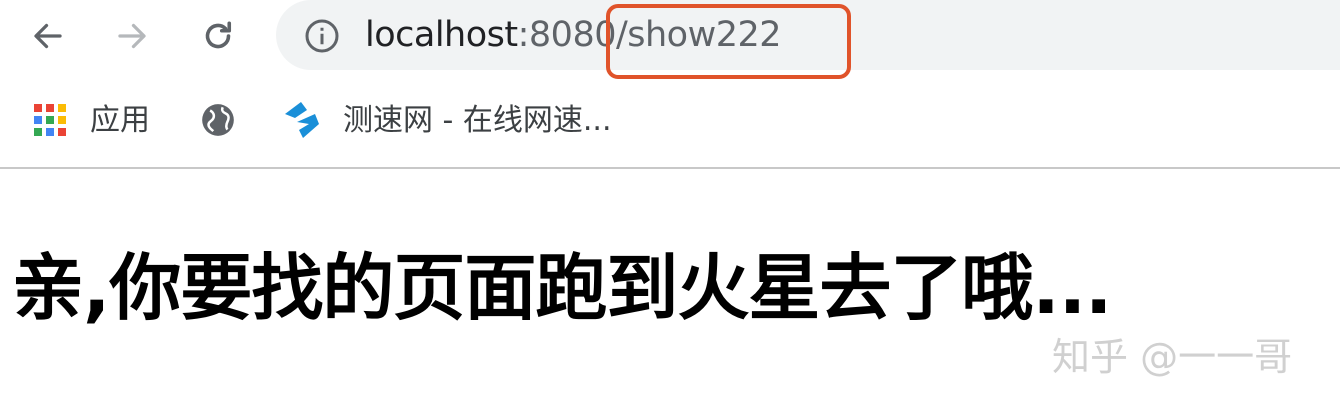 The height and width of the screenshot is (412, 1340). I want to click on speedtest-logo-icon, so click(302, 120).